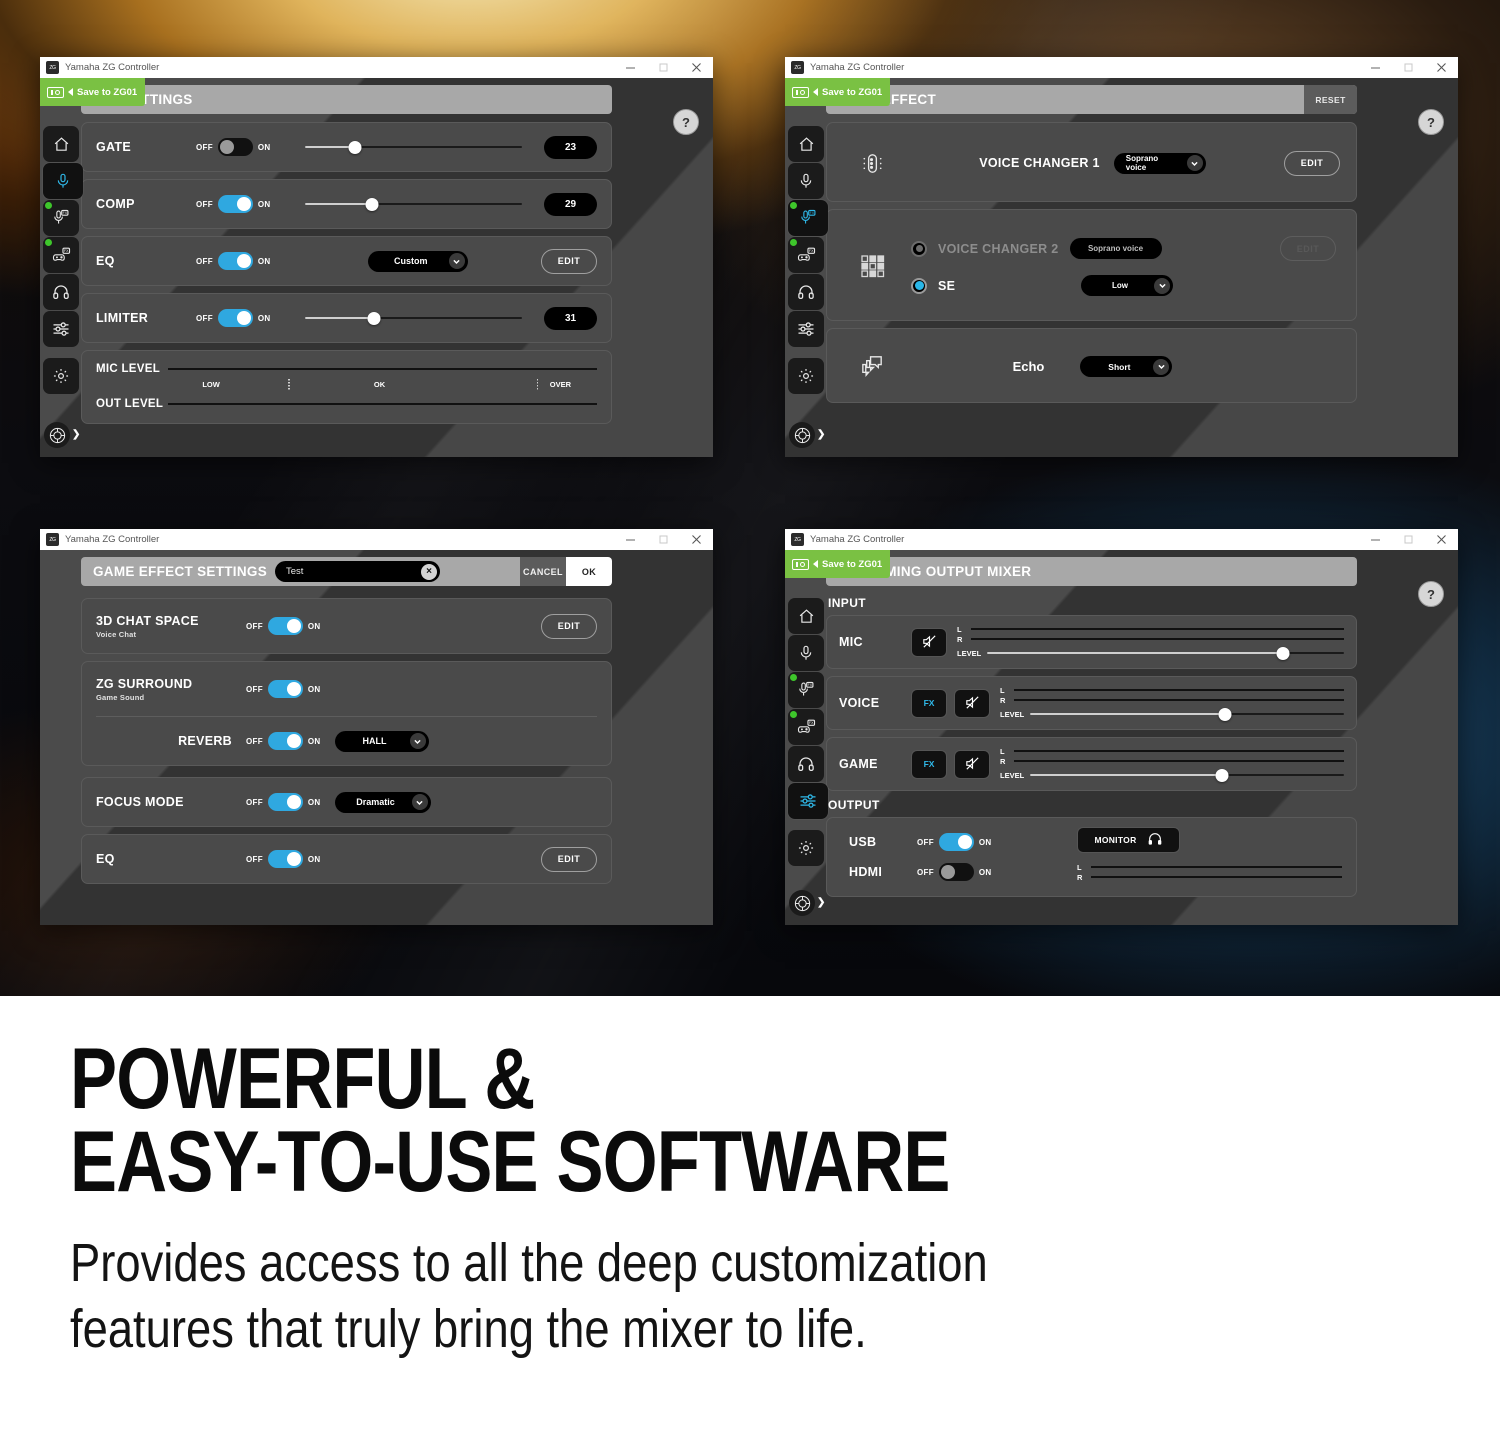  Describe the element at coordinates (204, 147) in the screenshot. I see `toggle-off-label: OFF` at that location.